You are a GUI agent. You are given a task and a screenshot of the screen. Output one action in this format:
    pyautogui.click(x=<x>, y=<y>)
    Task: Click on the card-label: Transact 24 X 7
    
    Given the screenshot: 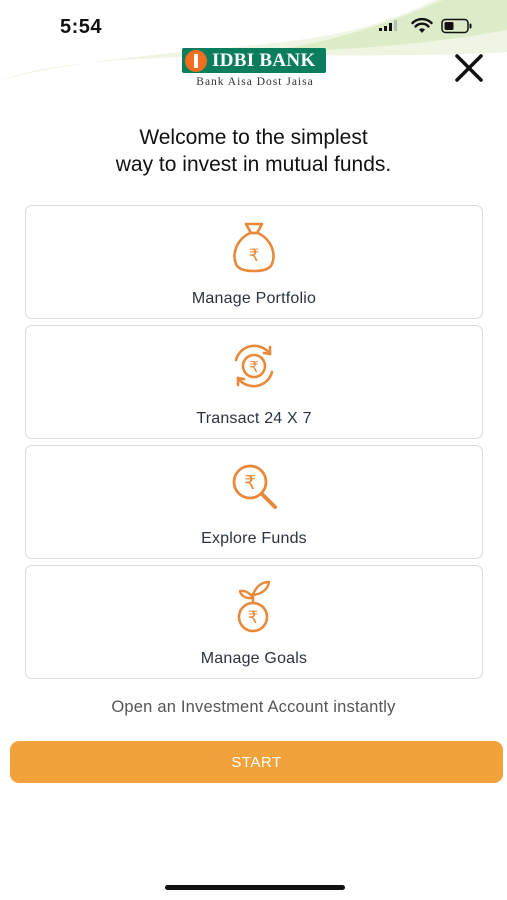 What is the action you would take?
    pyautogui.click(x=254, y=418)
    